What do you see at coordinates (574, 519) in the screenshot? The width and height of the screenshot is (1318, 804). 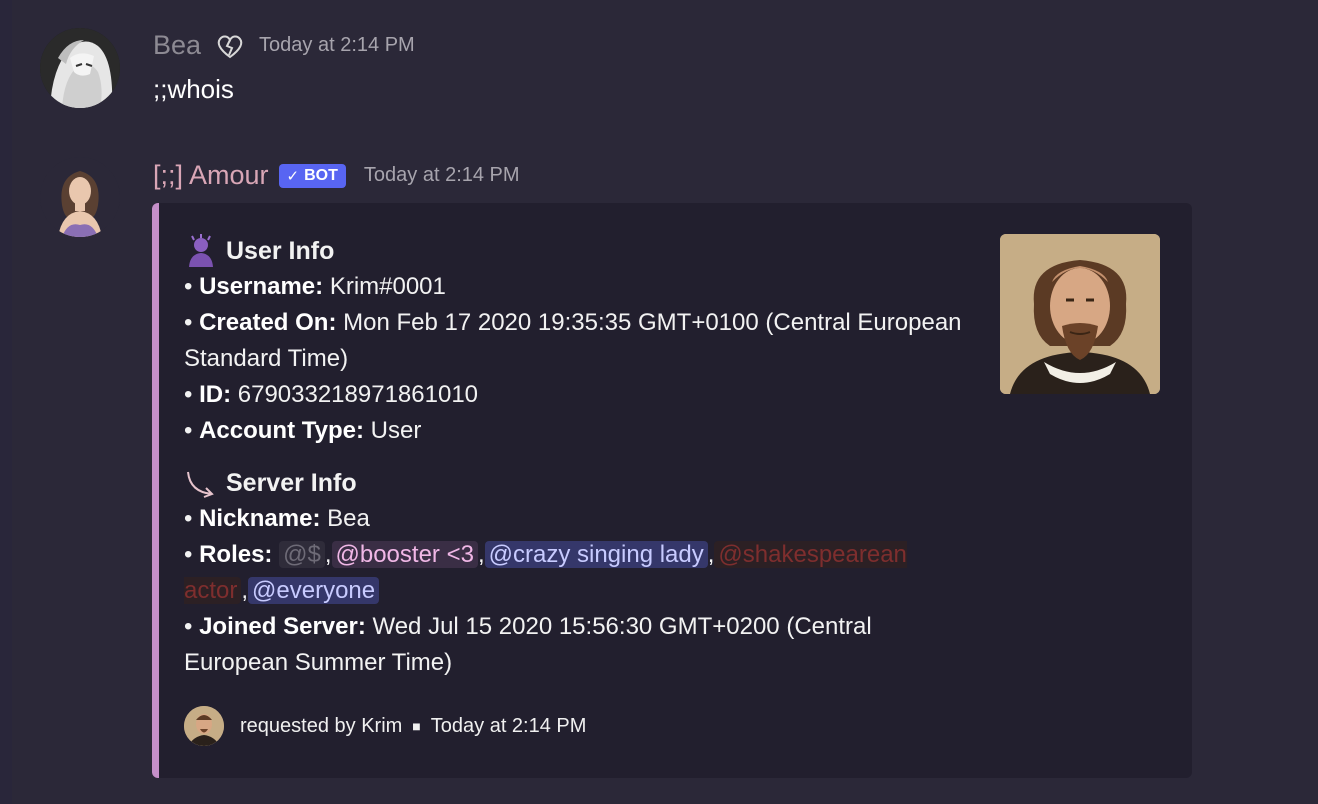 I see `nickname-line: • Nickname: Bea` at bounding box center [574, 519].